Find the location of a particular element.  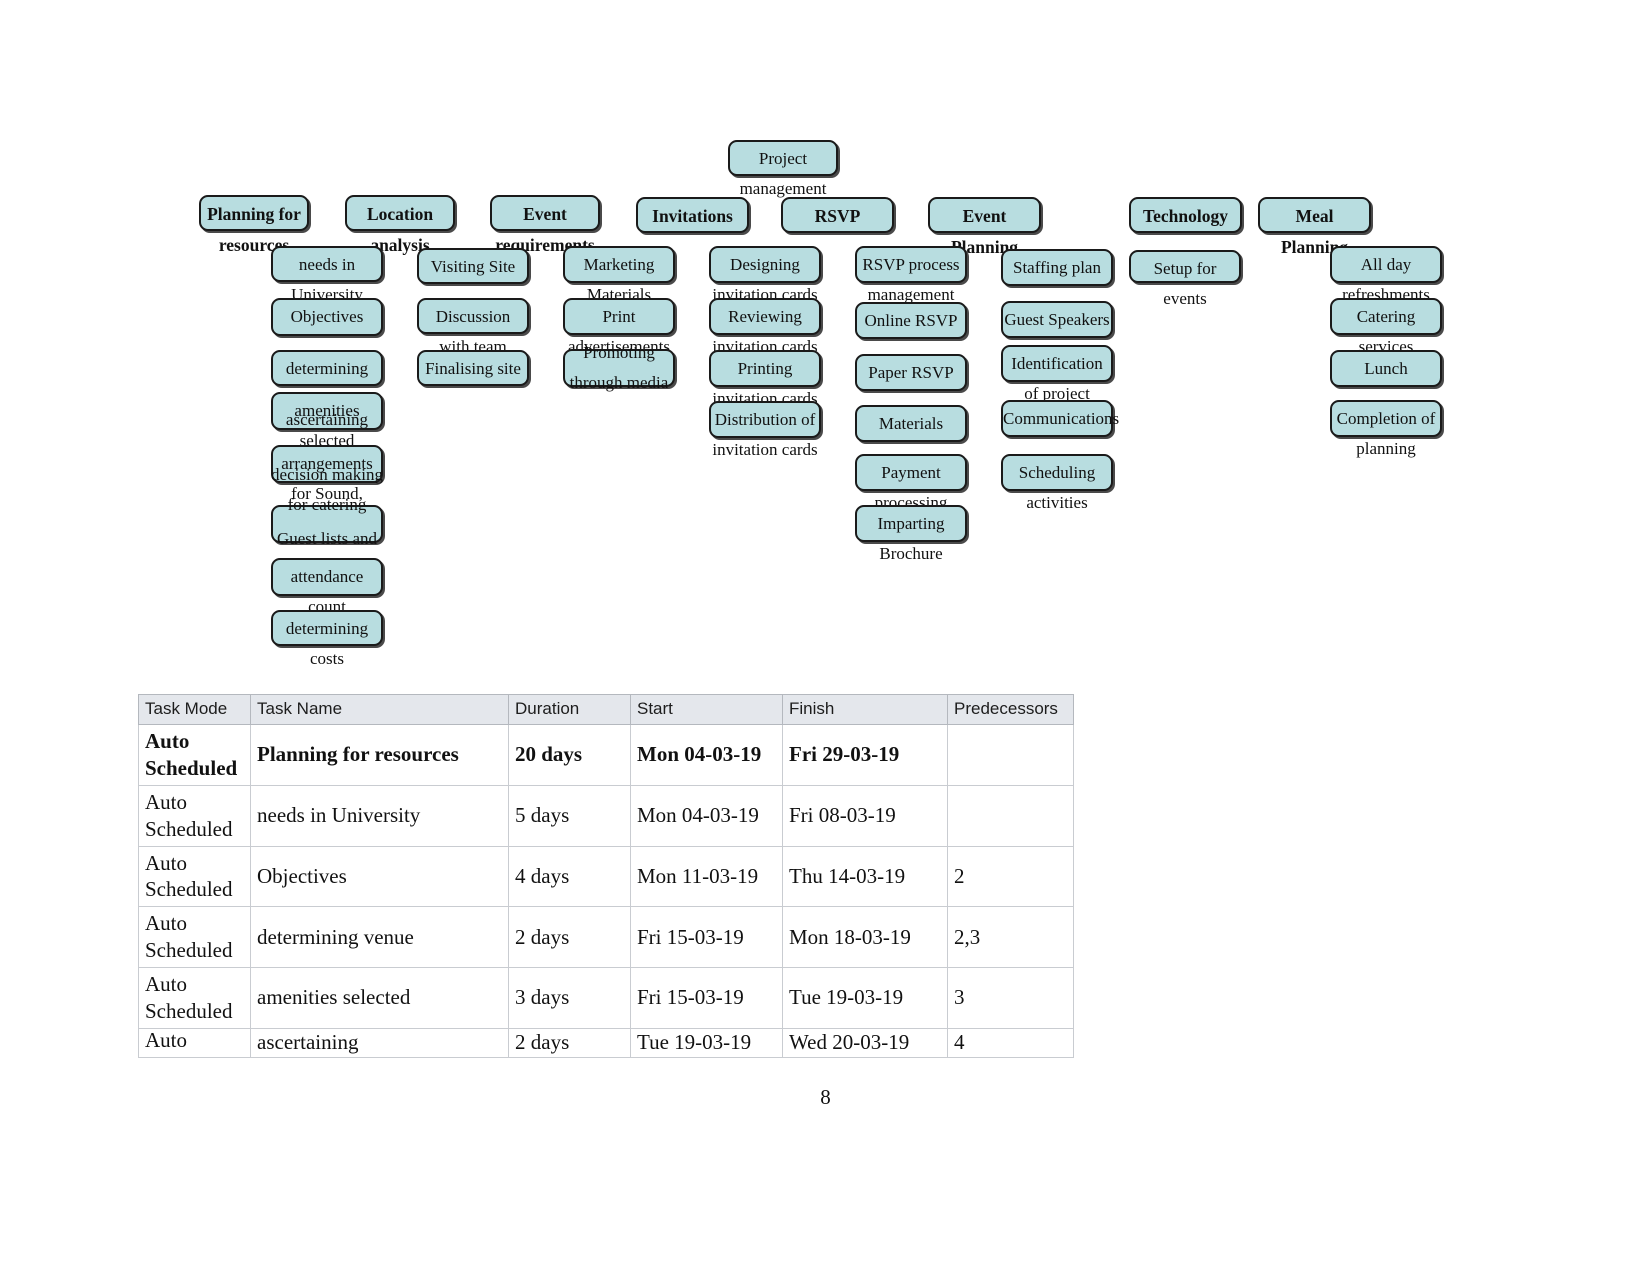

wbs-node-reviewing-invitation-cards: Reviewing invitation cards is located at coordinates (765, 327).